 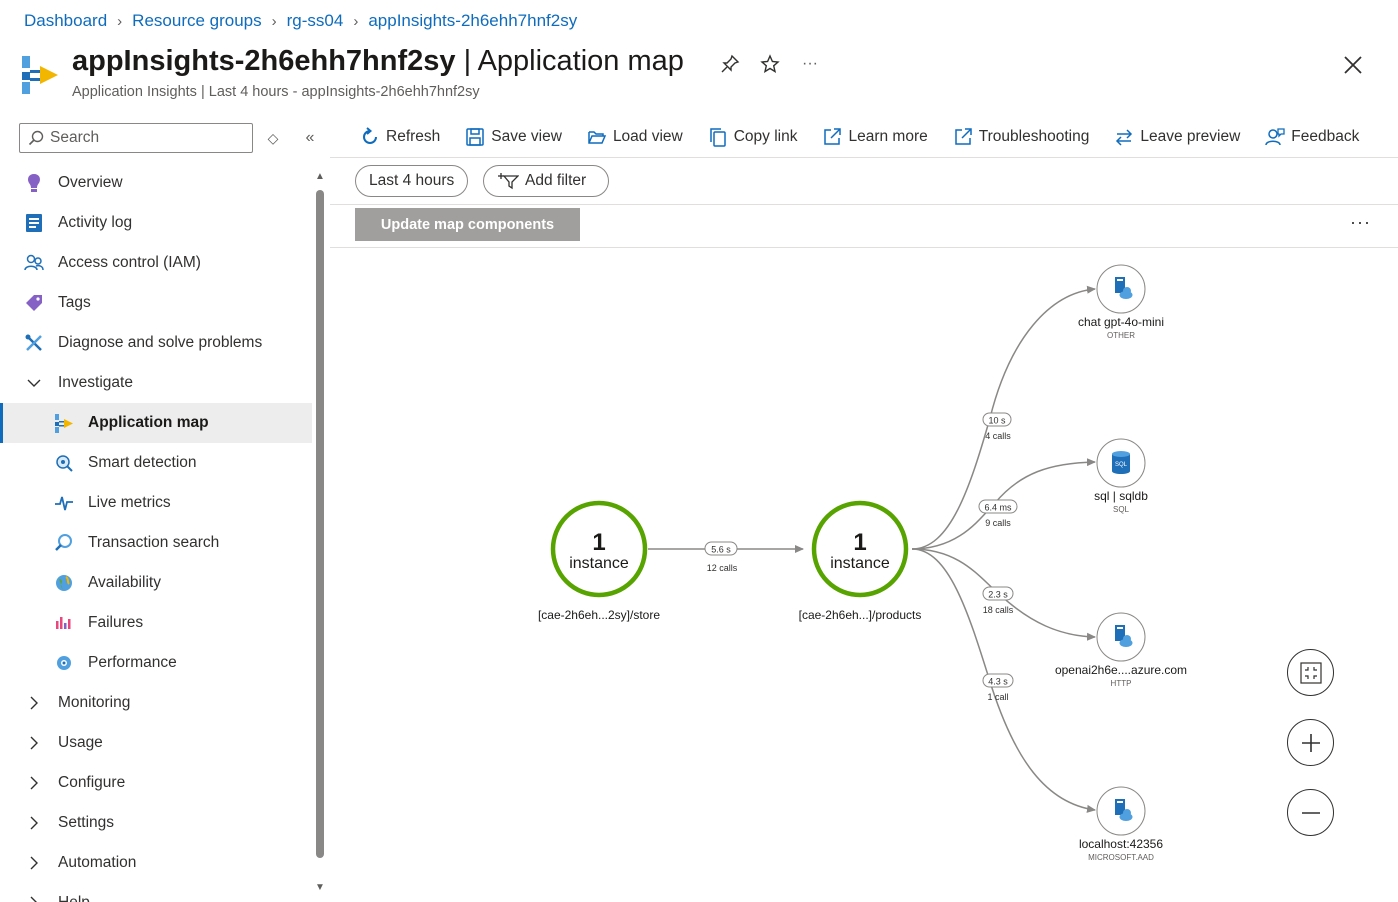 I want to click on feedback-label: Feedback, so click(x=1325, y=136).